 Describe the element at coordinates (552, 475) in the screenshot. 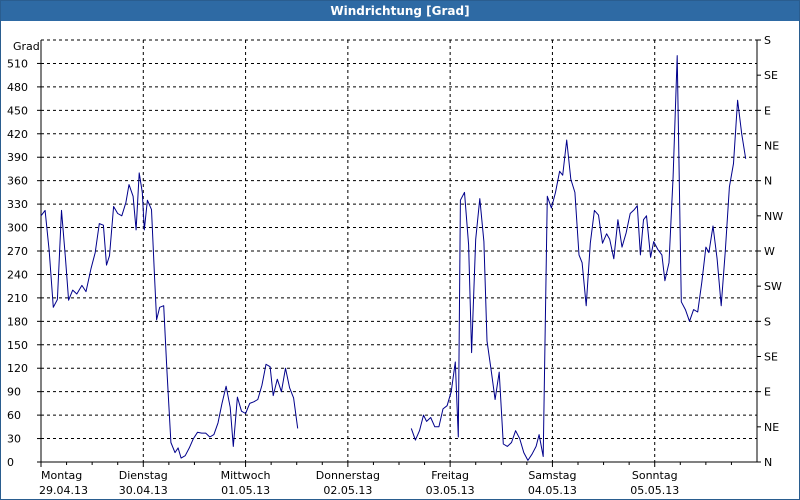

I see `x-day-label: Samstag` at that location.